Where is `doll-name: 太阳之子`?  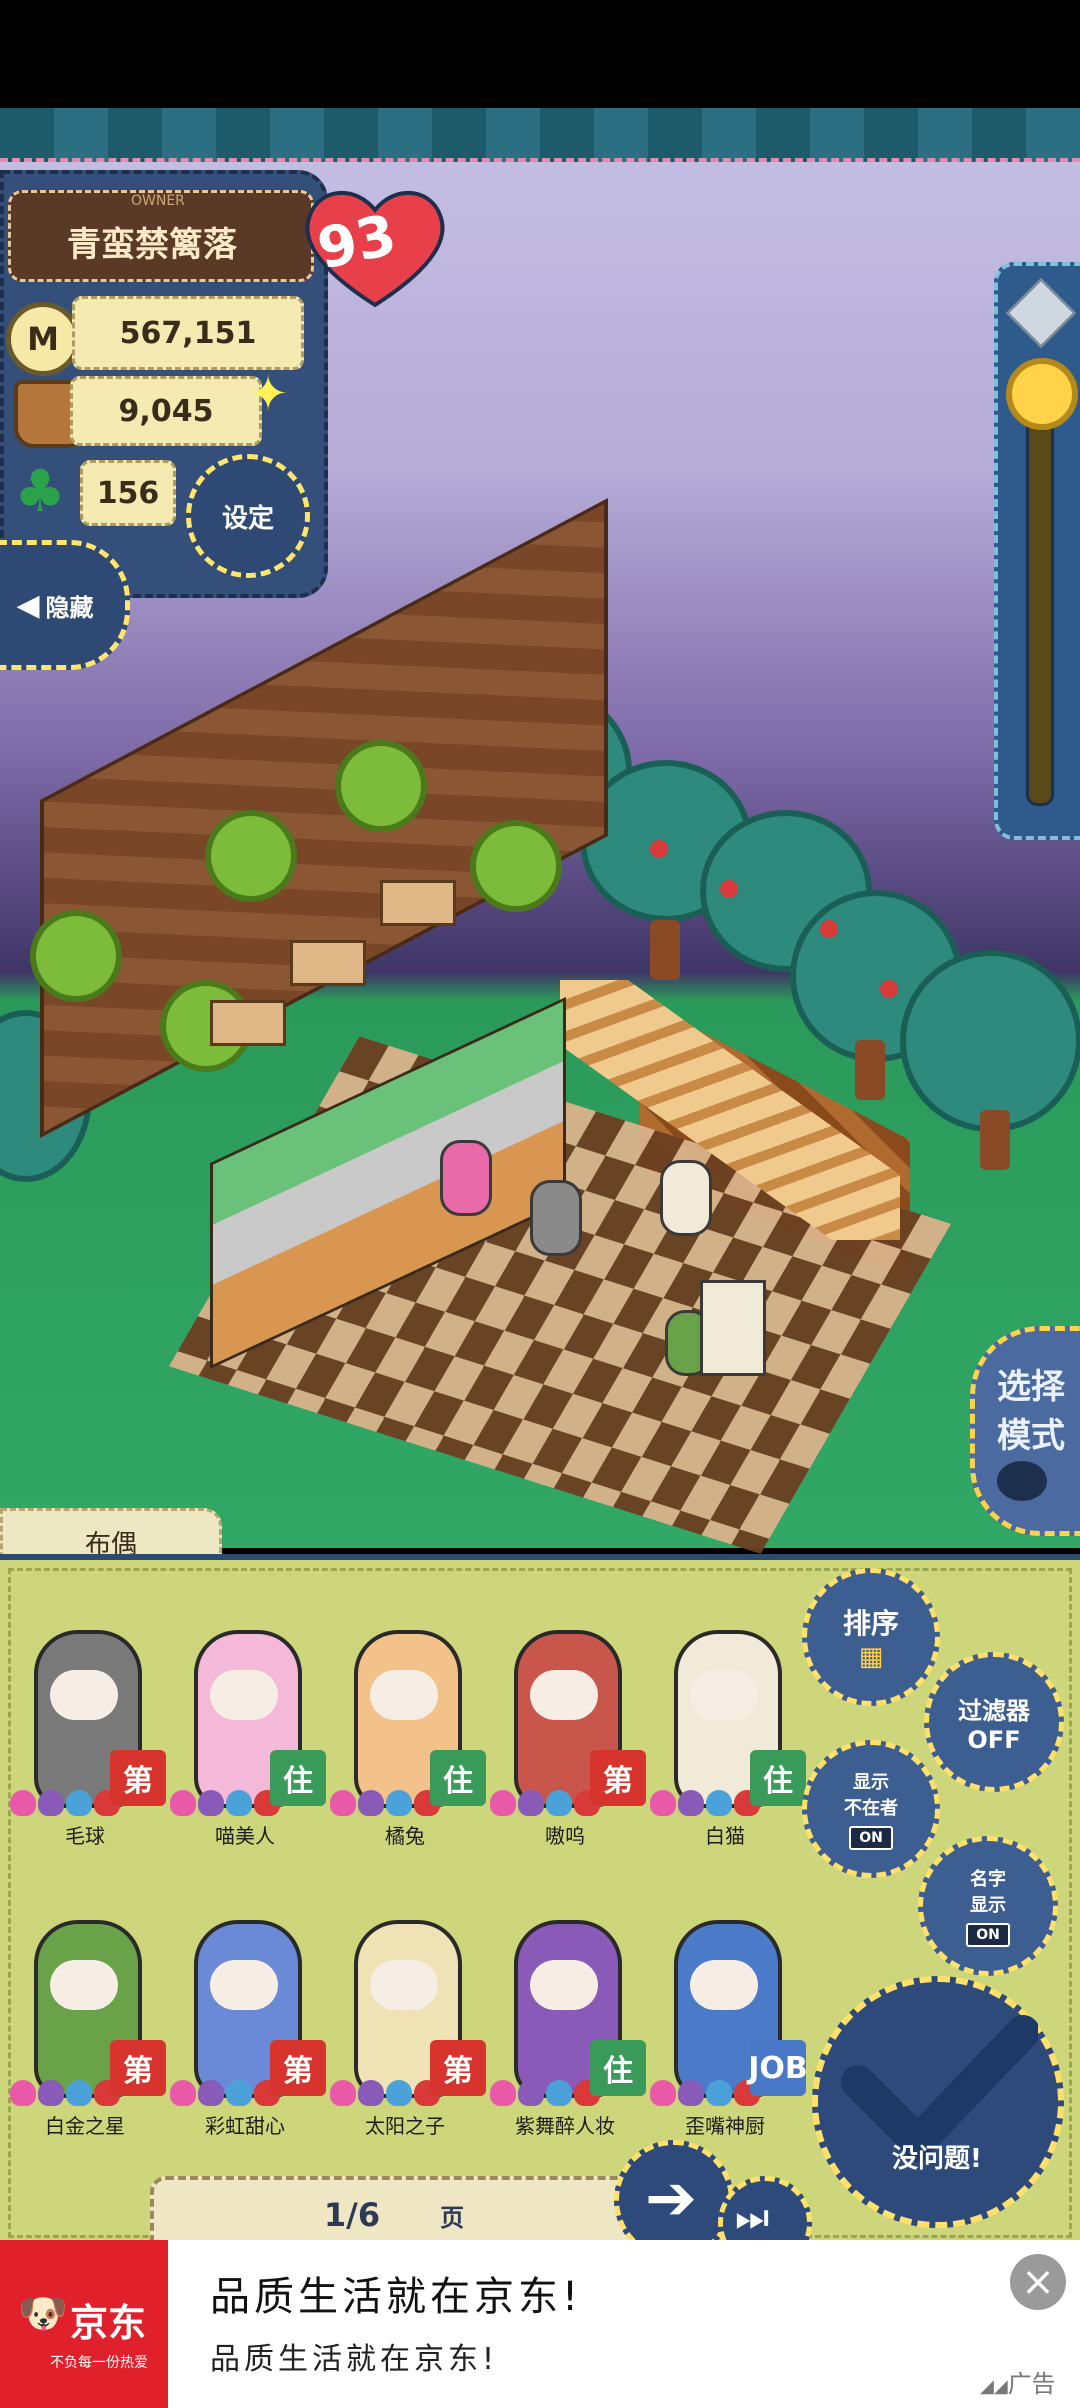 doll-name: 太阳之子 is located at coordinates (405, 2126).